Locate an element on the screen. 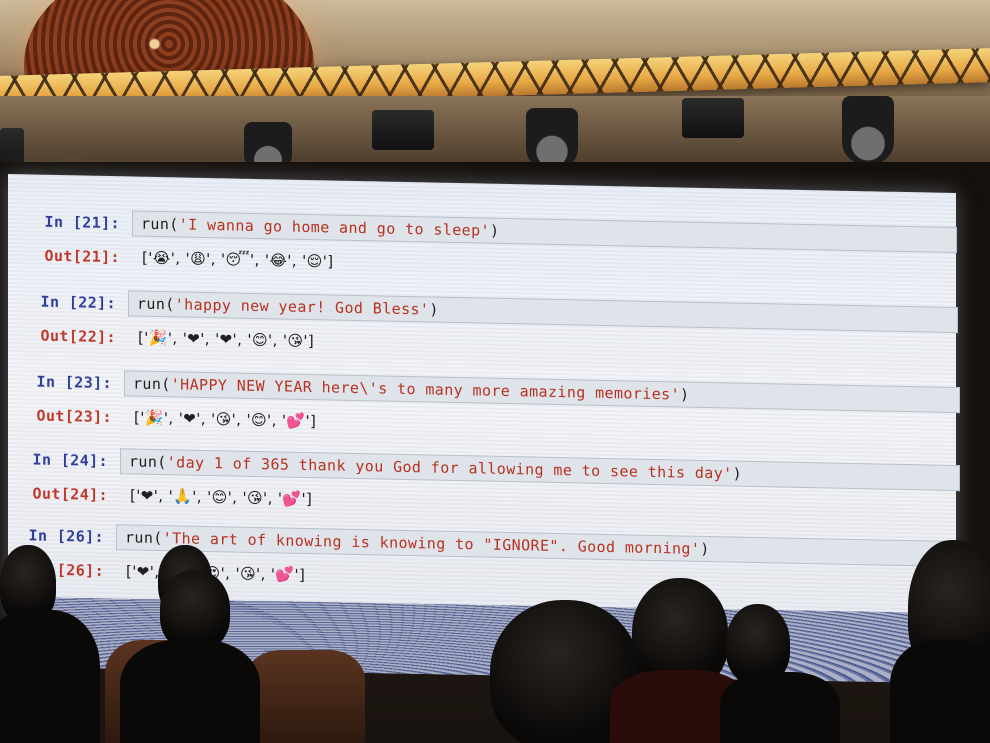  out-prompt: Out[23]: is located at coordinates (74, 416).